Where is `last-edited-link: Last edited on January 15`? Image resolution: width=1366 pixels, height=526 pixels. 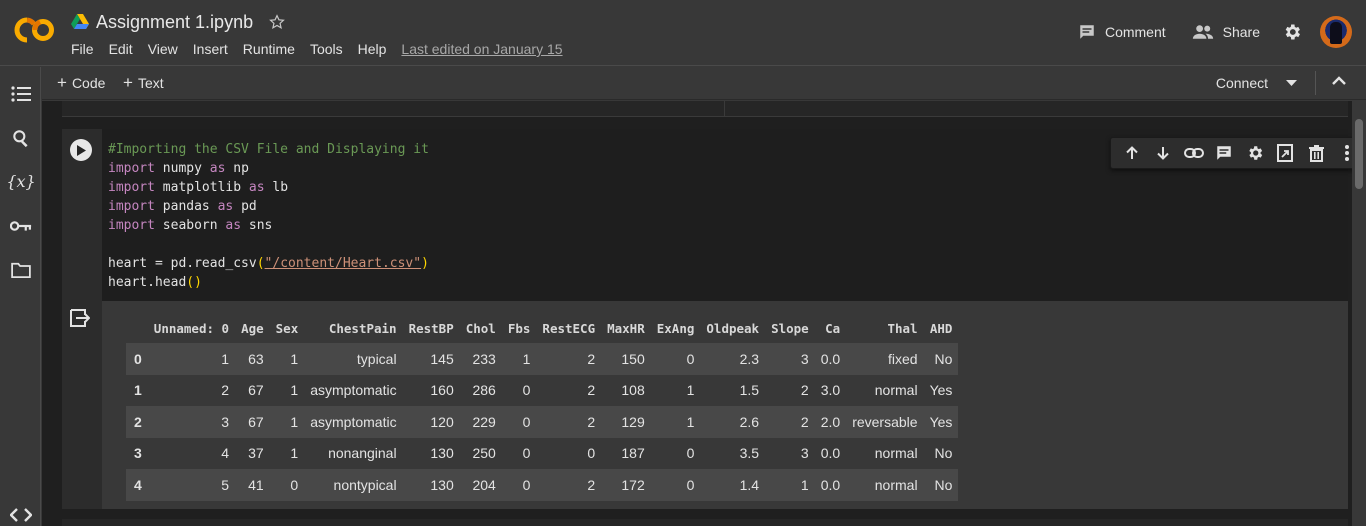
last-edited-link: Last edited on January 15 is located at coordinates (481, 49).